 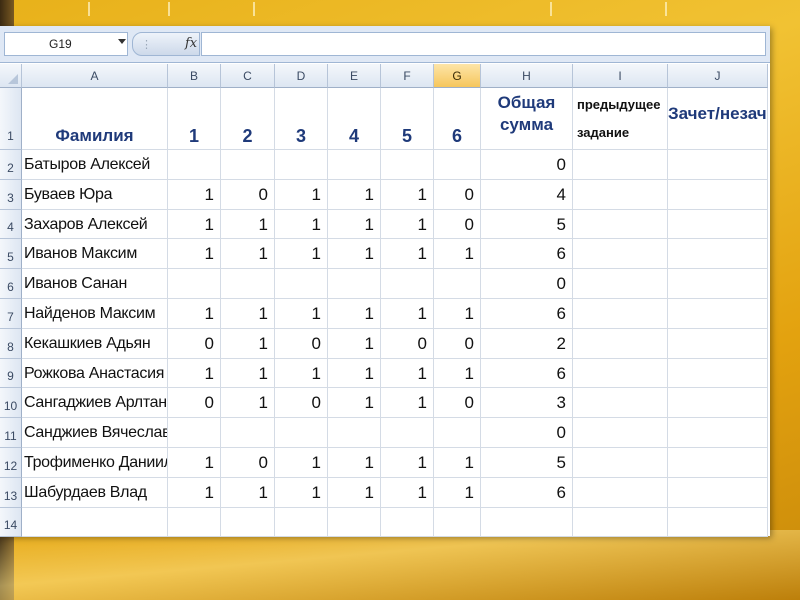 I want to click on cell-student-name: Захаров Алексей, so click(x=95, y=224).